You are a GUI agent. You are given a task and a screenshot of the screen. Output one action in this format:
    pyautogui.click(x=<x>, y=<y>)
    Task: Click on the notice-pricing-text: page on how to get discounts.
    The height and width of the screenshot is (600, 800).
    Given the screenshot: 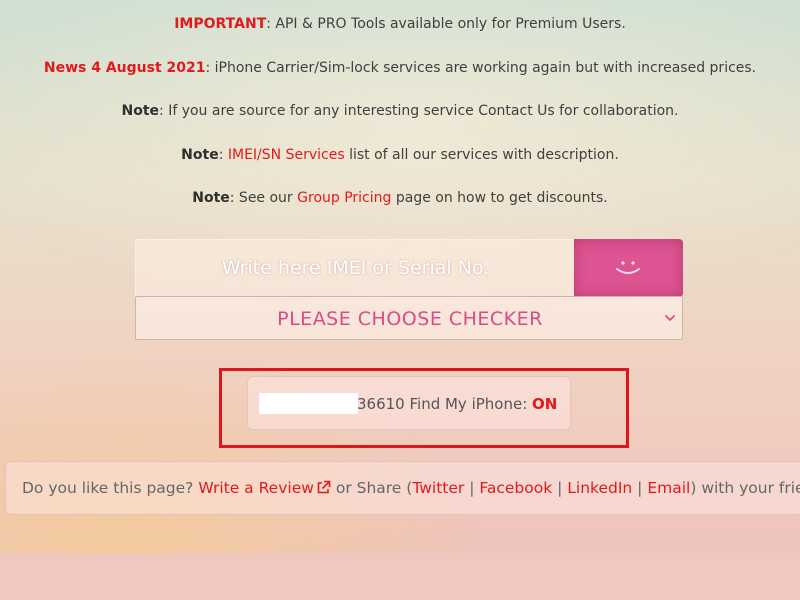 What is the action you would take?
    pyautogui.click(x=499, y=198)
    